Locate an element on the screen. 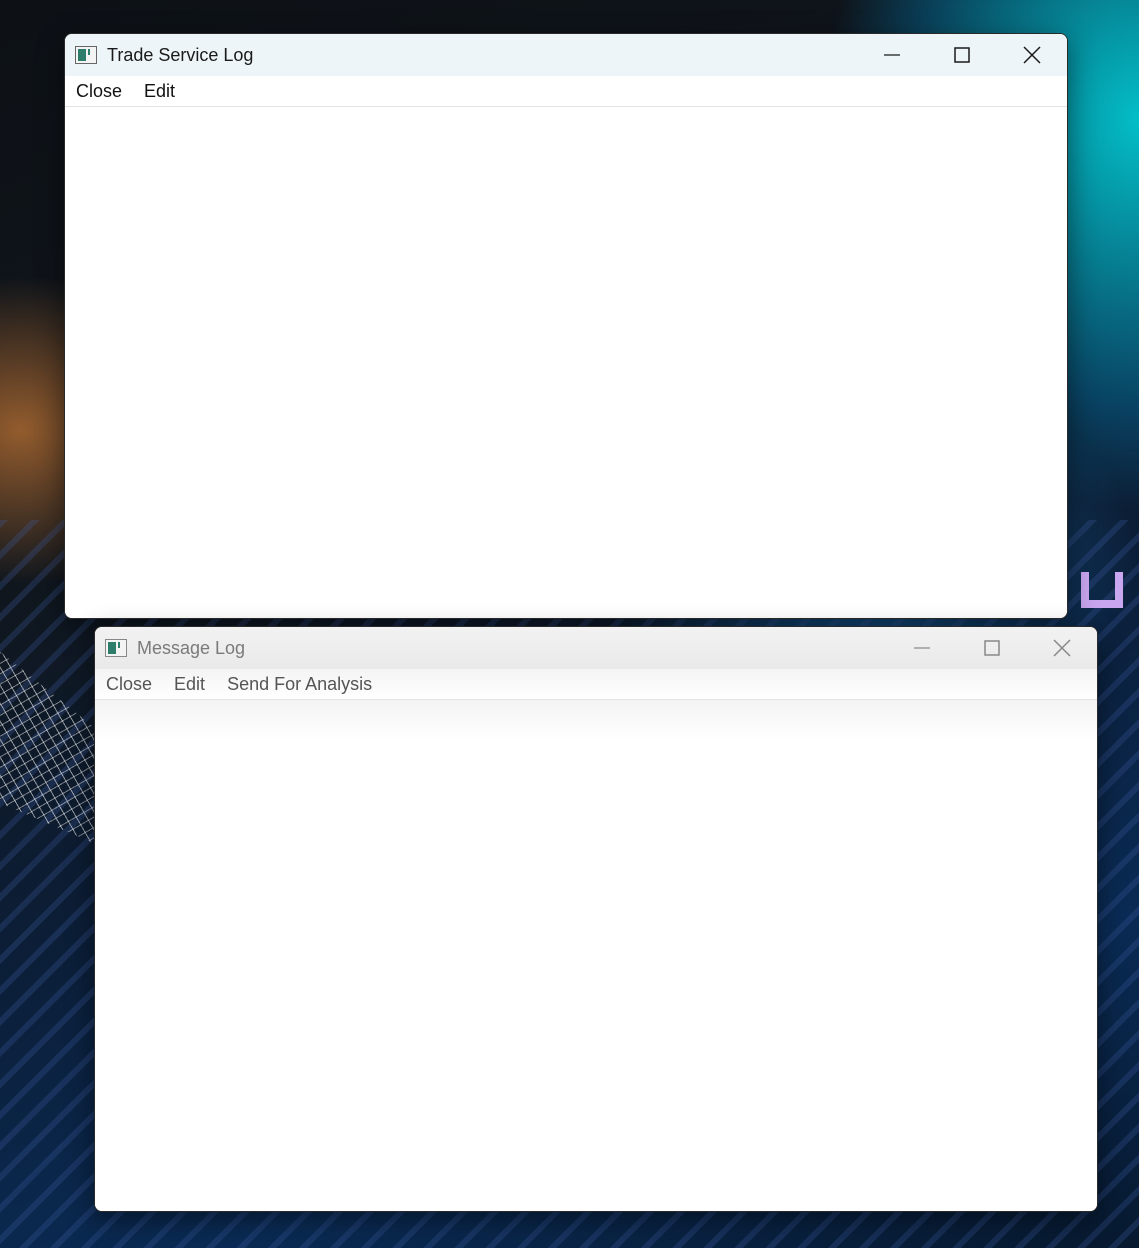 Image resolution: width=1139 pixels, height=1248 pixels. menu-bar: Close Edit is located at coordinates (566, 91).